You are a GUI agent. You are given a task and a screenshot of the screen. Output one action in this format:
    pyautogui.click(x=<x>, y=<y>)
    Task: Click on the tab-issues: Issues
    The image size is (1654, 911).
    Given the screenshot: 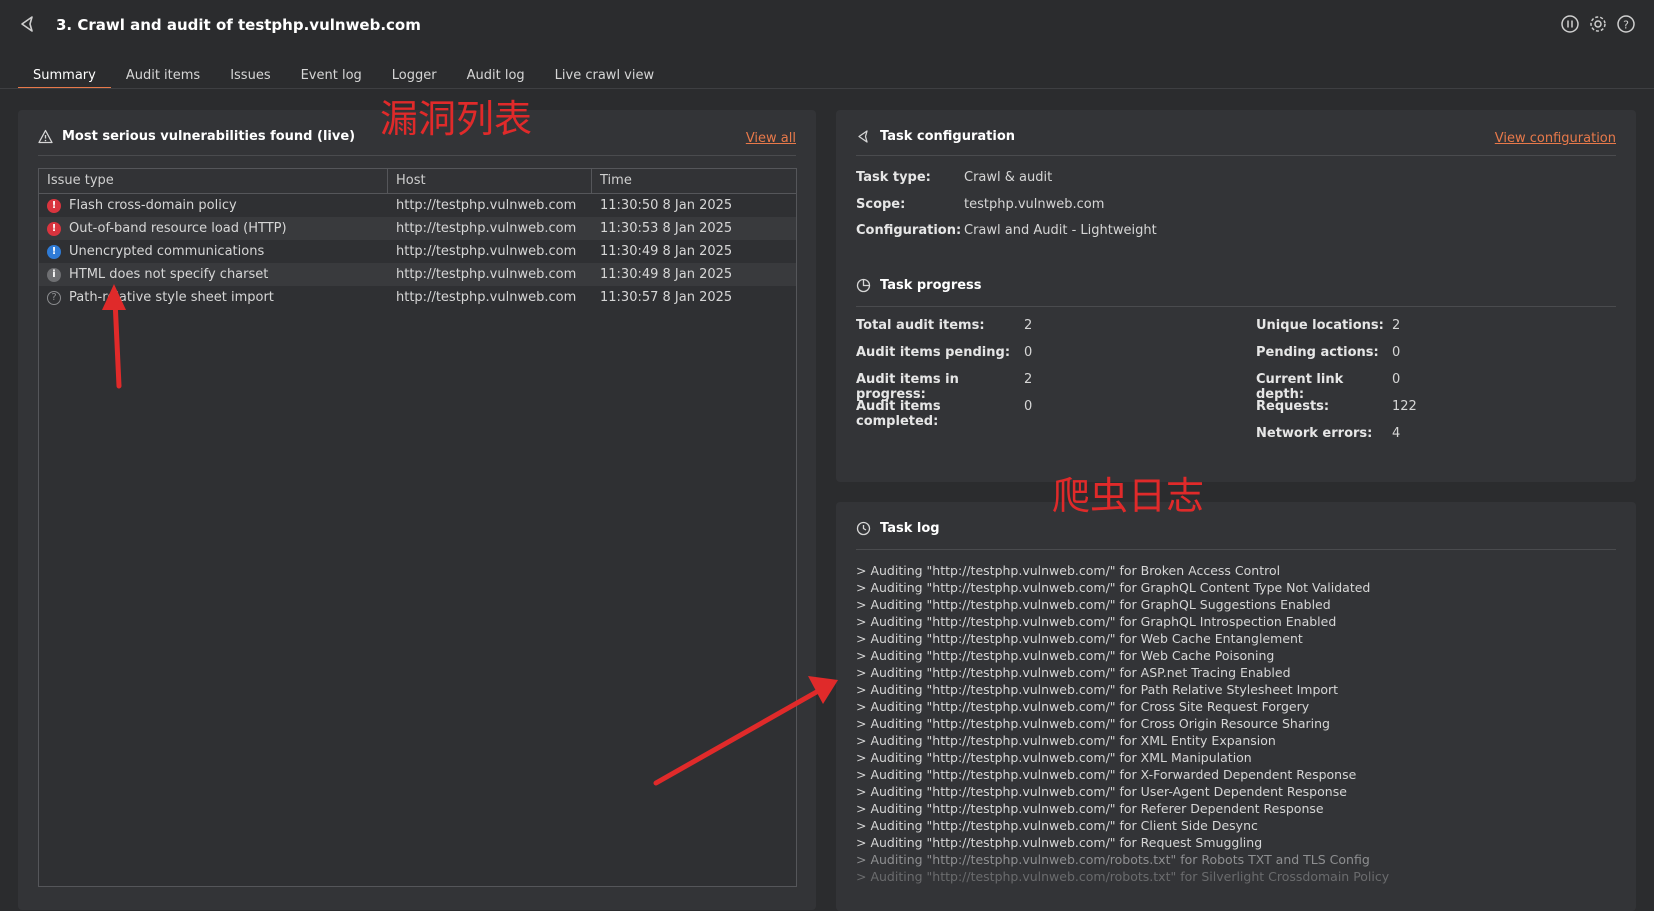 What is the action you would take?
    pyautogui.click(x=250, y=77)
    